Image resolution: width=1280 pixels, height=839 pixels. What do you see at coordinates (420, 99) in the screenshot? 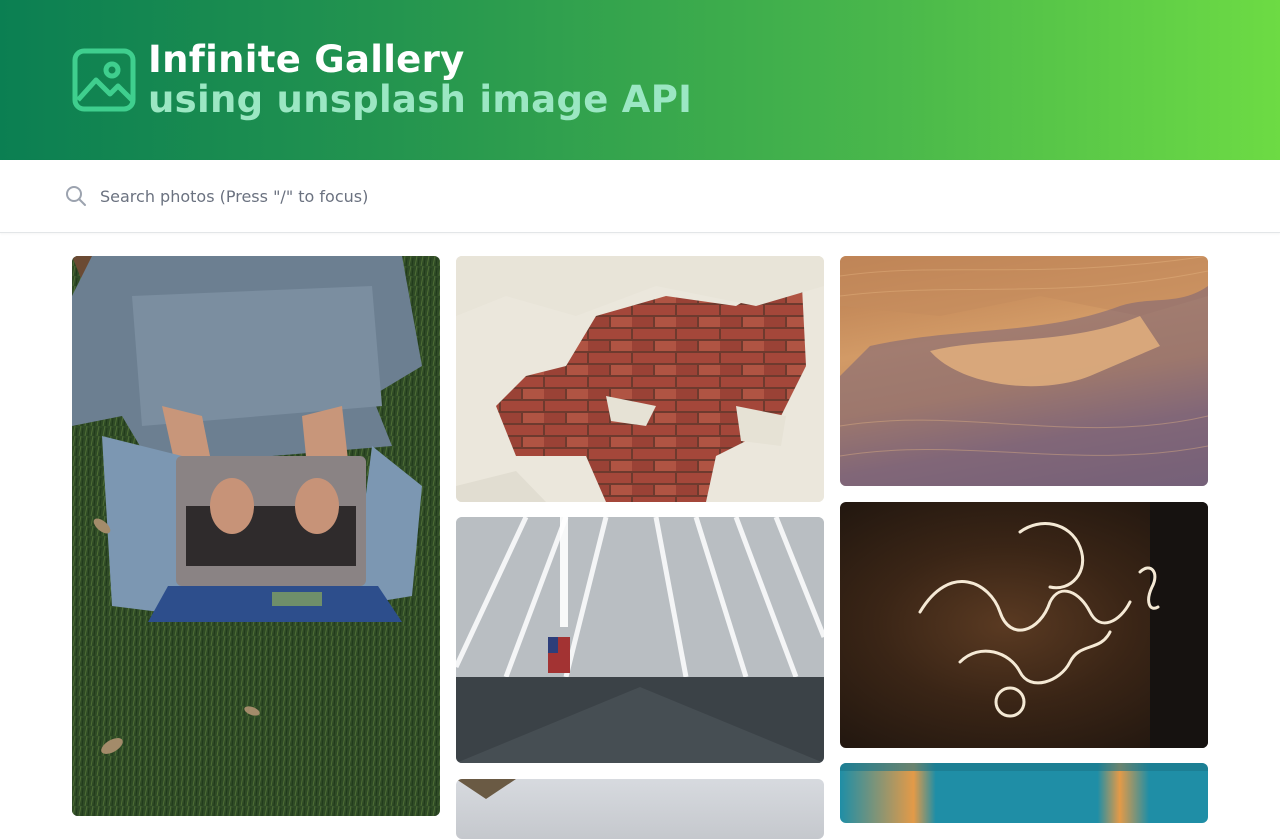
I see `page-subtitle: using unsplash image API` at bounding box center [420, 99].